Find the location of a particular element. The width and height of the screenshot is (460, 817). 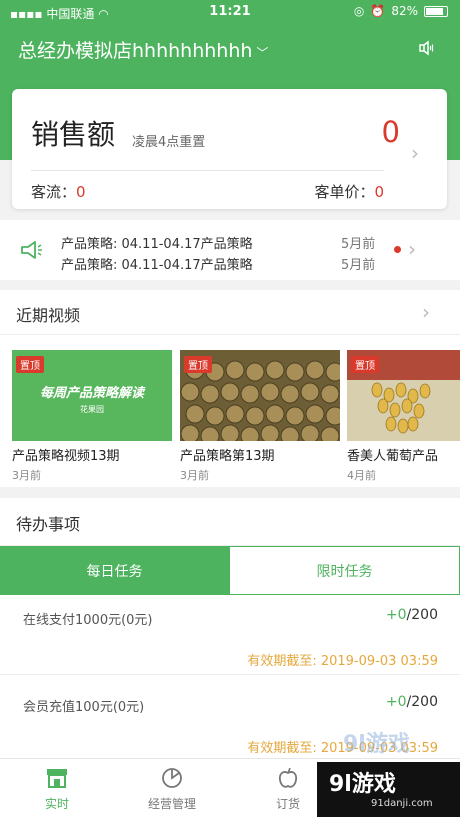

pie-chart-icon is located at coordinates (172, 778).